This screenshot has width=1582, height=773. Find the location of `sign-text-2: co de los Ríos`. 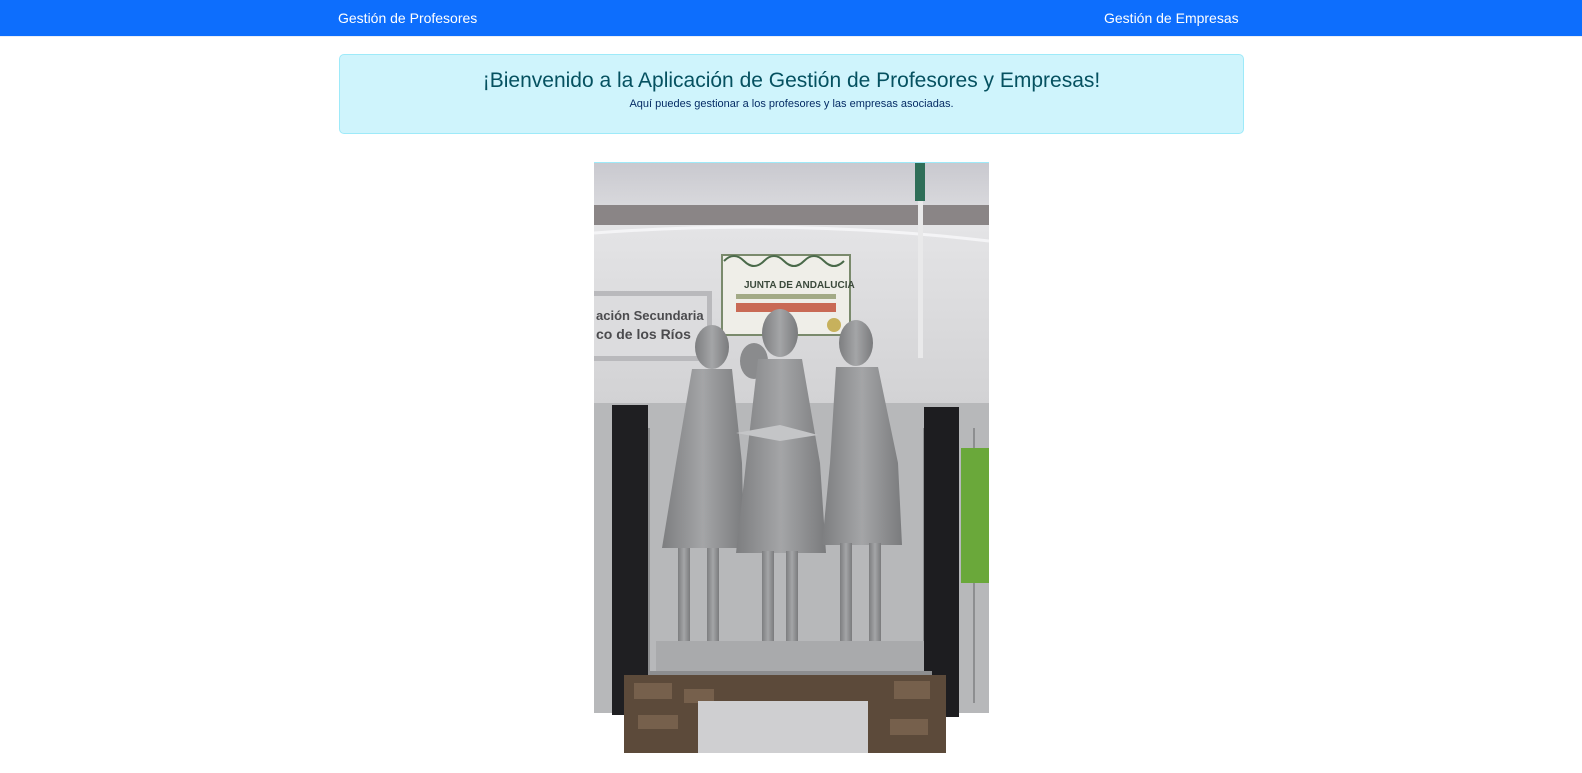

sign-text-2: co de los Ríos is located at coordinates (643, 334).